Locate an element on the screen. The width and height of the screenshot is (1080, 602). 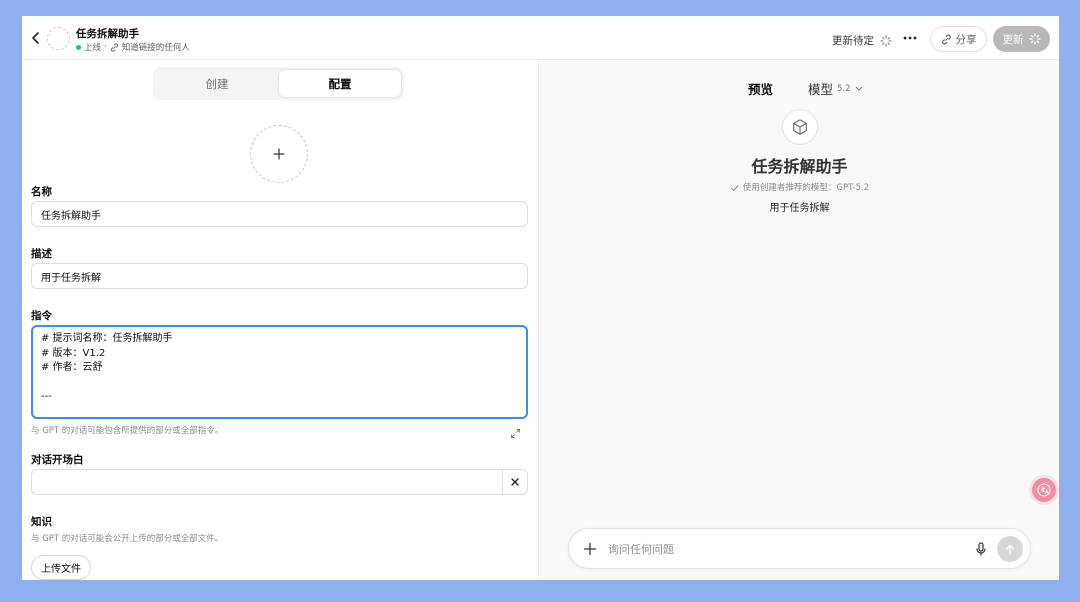
recommended-model-text: 使用创建者推荐的模型：GPT-5.2 is located at coordinates (806, 188).